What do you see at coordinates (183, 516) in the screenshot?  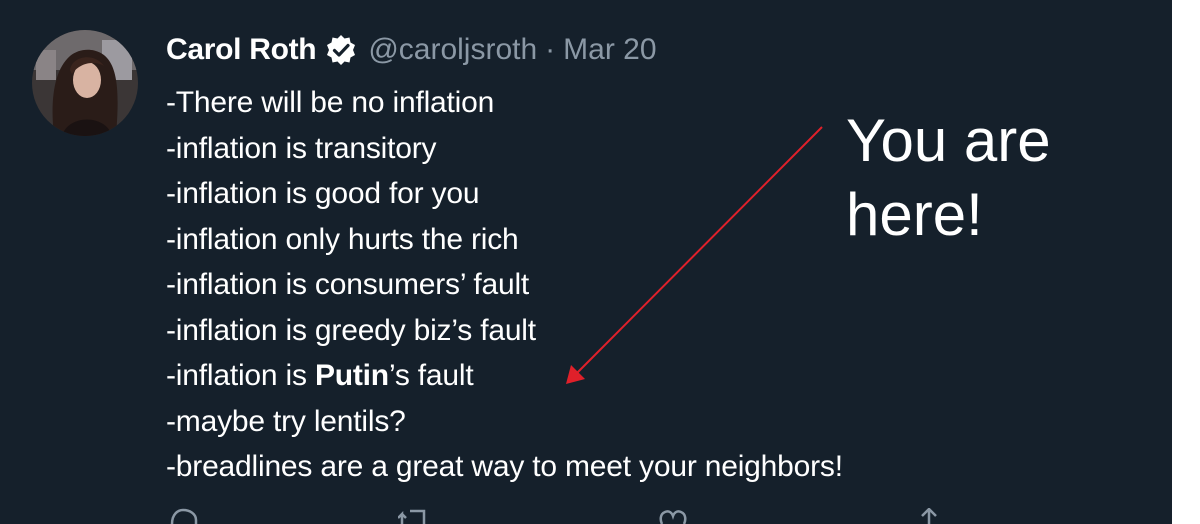 I see `reply-icon` at bounding box center [183, 516].